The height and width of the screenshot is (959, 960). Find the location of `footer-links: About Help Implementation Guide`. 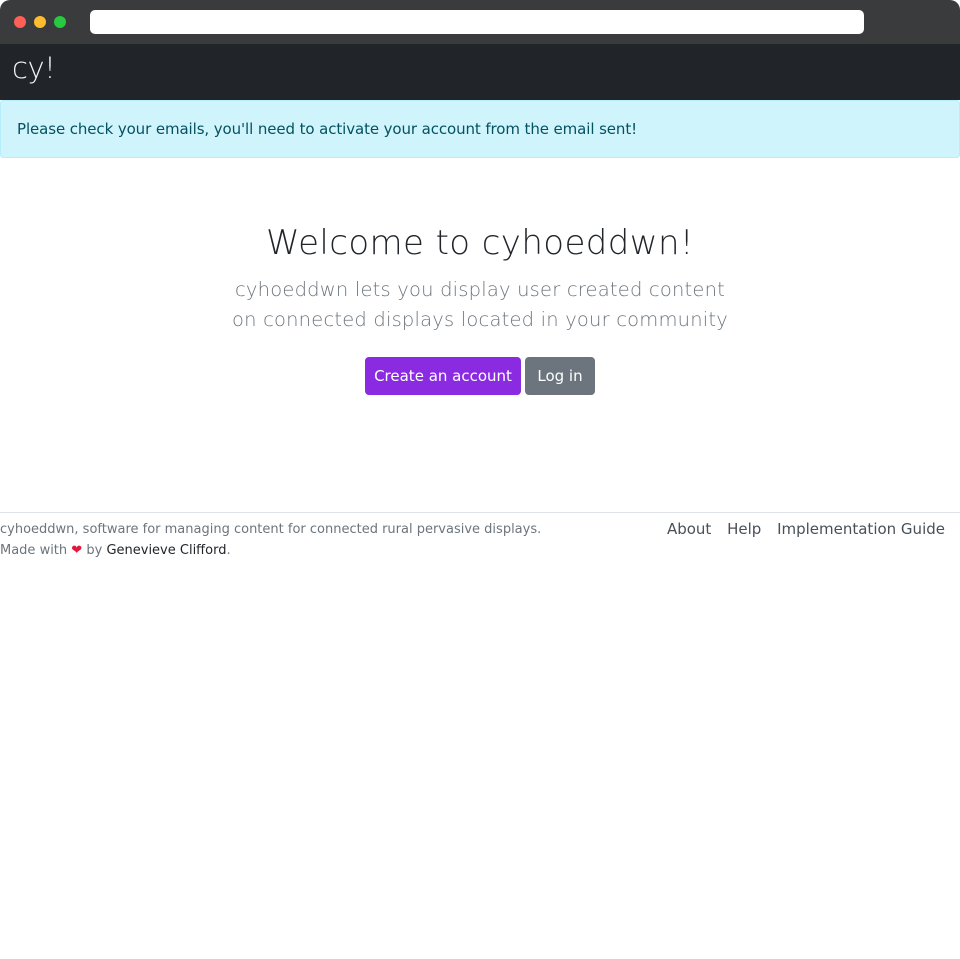

footer-links: About Help Implementation Guide is located at coordinates (800, 529).